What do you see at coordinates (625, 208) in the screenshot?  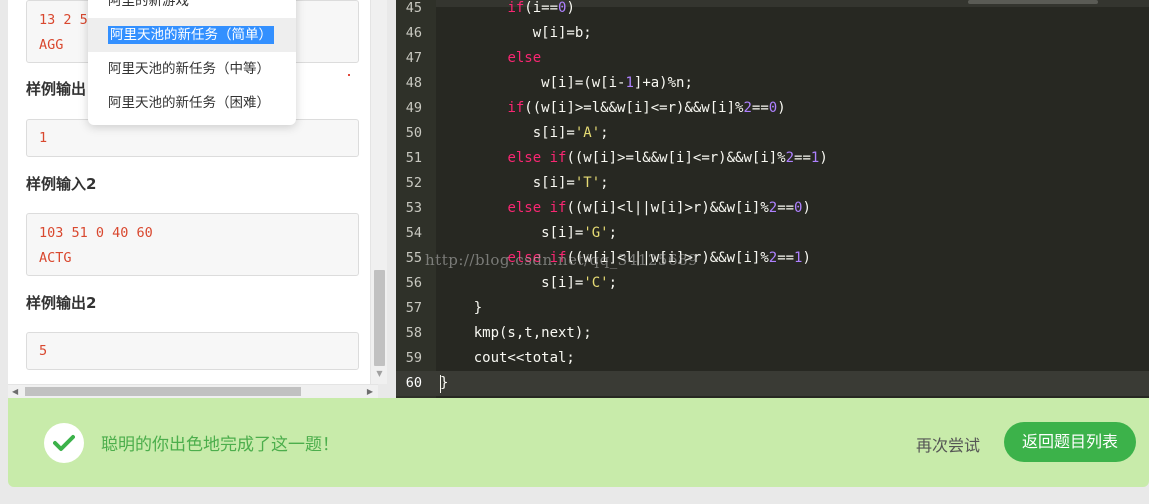 I see `code-text: else if((w[i]<l||w[i]>r)&&w[i]%2==0)` at bounding box center [625, 208].